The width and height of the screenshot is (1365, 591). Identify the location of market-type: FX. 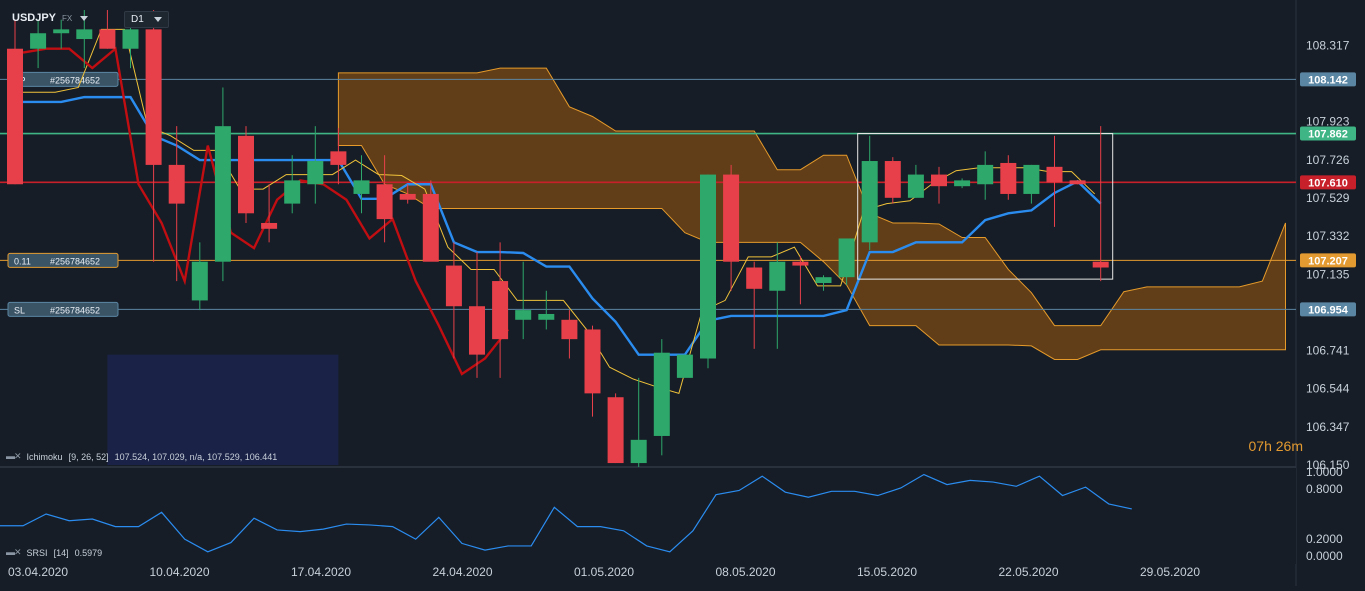
(67, 18).